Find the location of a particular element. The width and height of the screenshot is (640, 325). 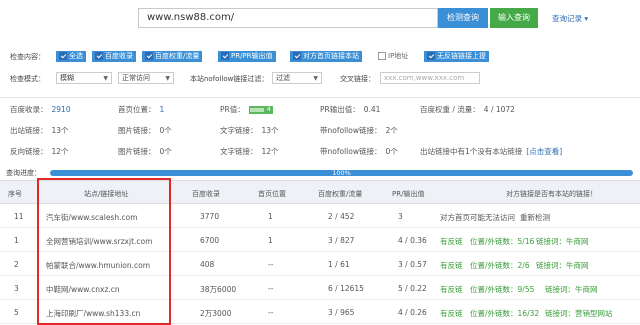

recheck-link: 重新检测 is located at coordinates (535, 217).